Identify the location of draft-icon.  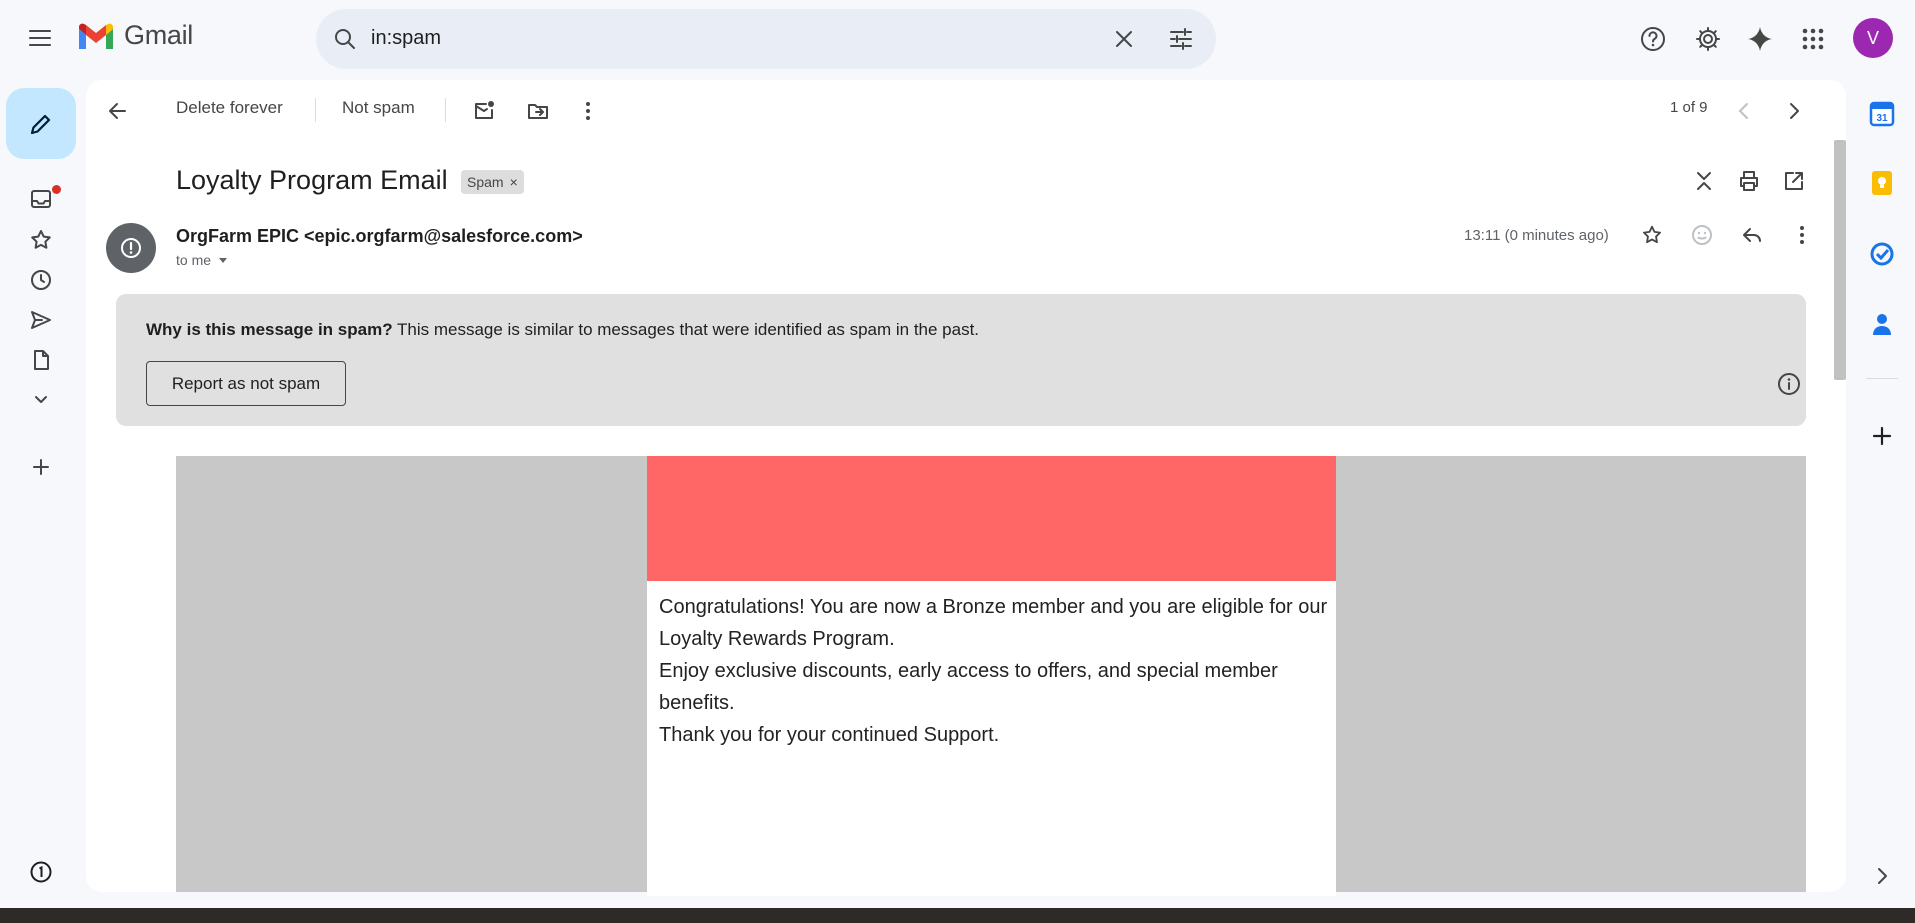
(41, 360).